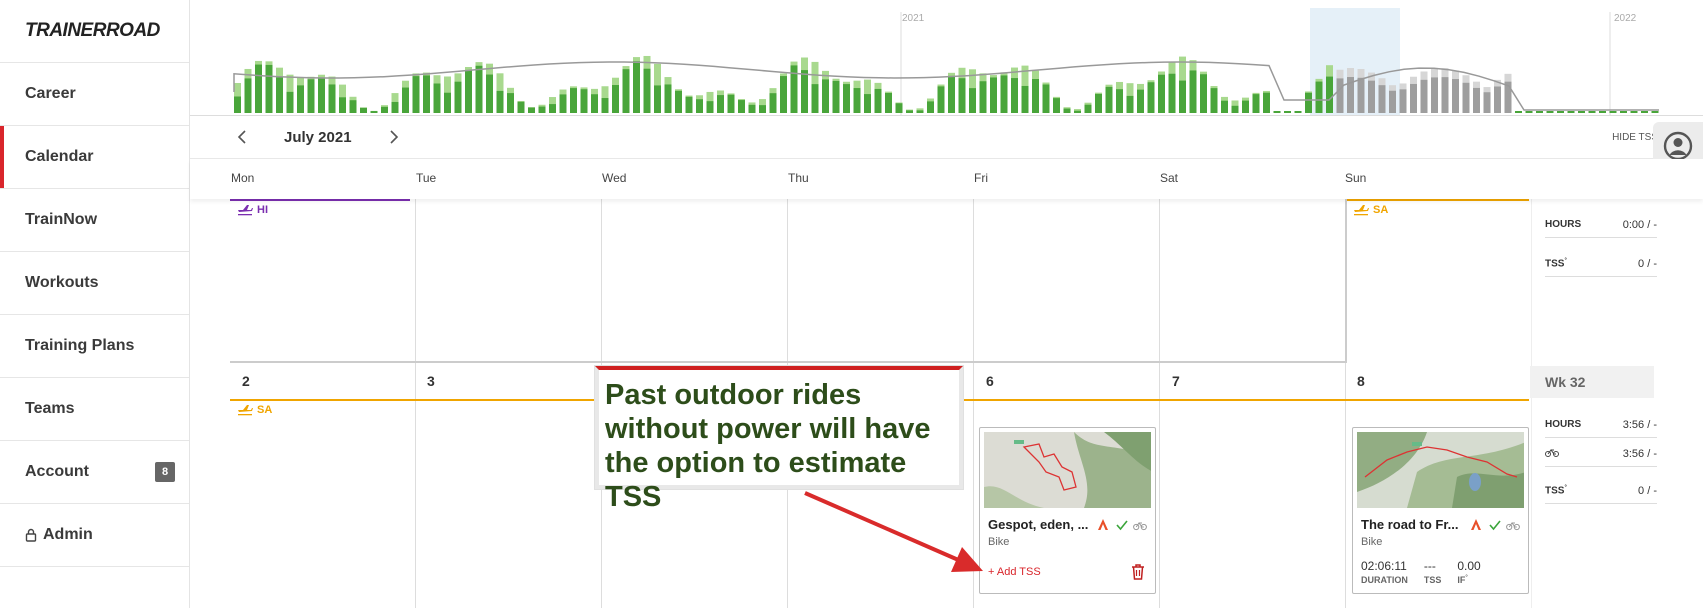 Image resolution: width=1703 pixels, height=608 pixels. I want to click on trash-icon, so click(1138, 572).